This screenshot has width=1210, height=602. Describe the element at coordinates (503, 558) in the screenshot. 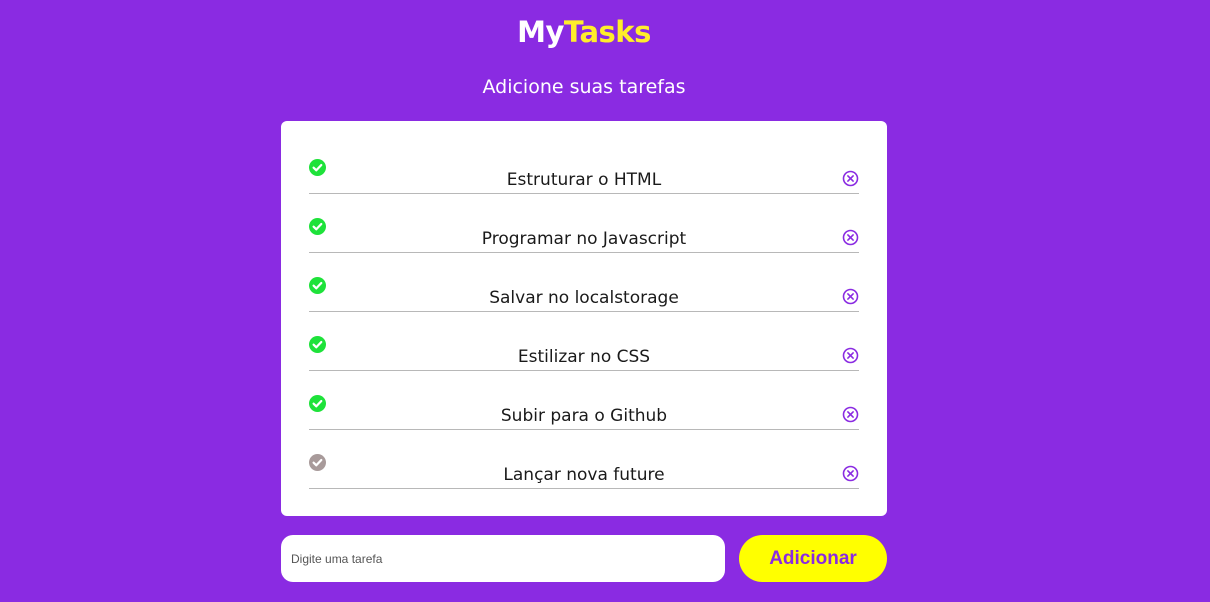

I see `task-input` at that location.